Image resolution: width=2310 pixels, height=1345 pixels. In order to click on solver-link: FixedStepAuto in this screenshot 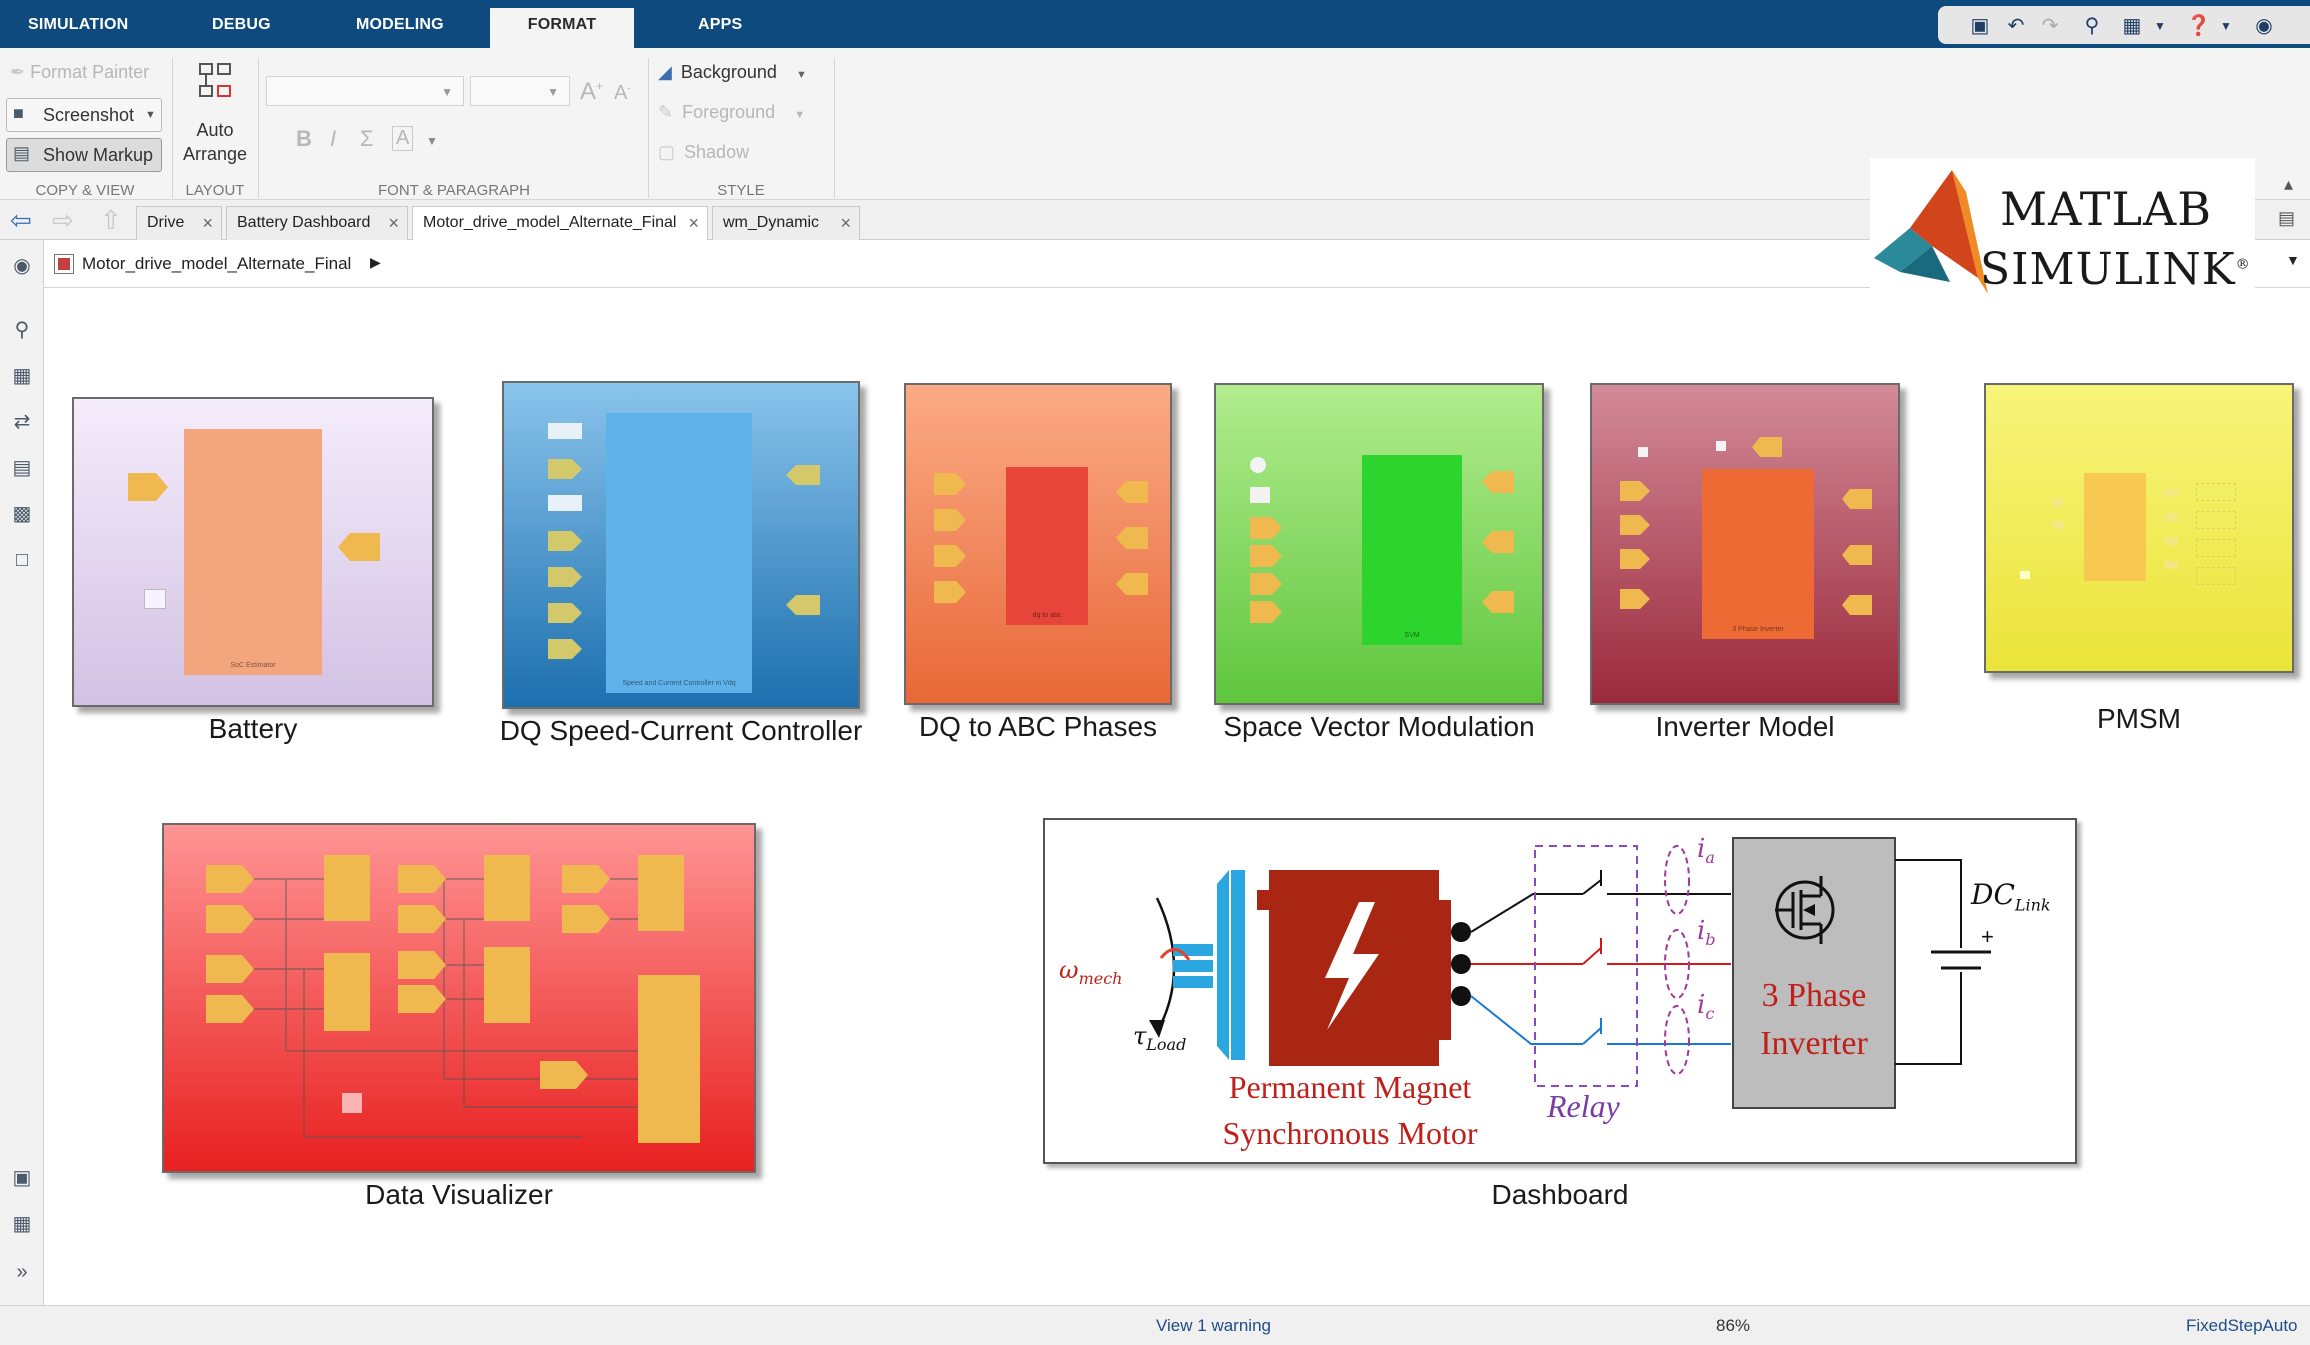, I will do `click(2242, 1326)`.